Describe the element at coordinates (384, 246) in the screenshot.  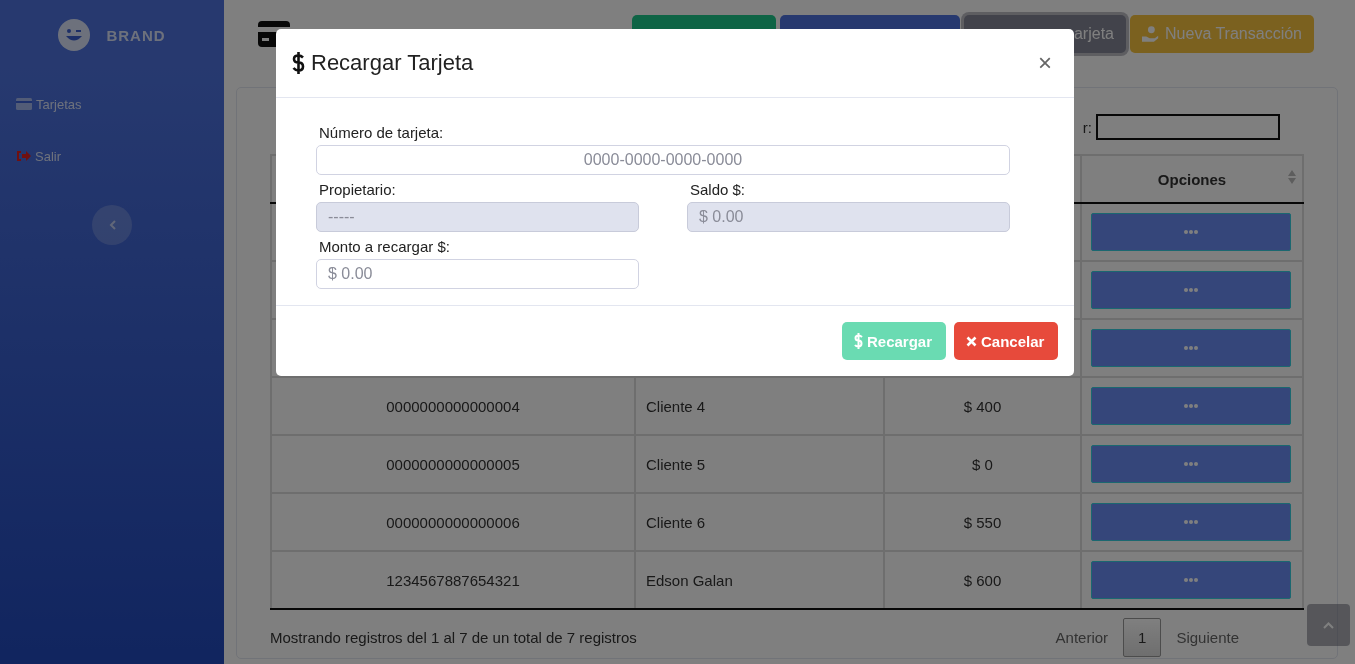
I see `field-label: Monto a recargar $:` at that location.